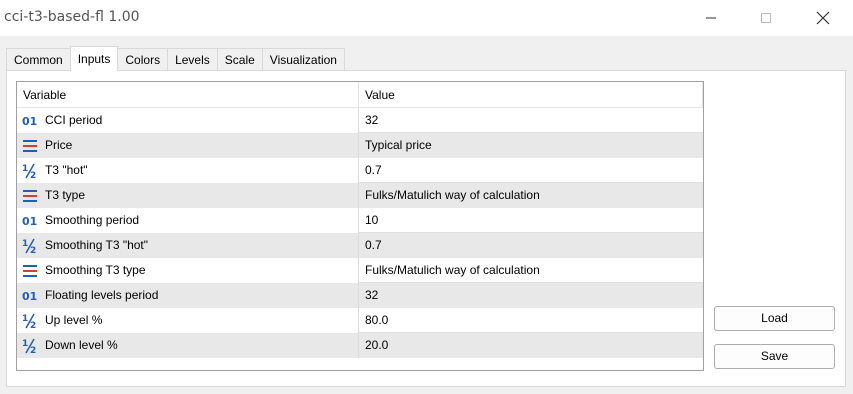  I want to click on minimize-icon, so click(711, 18).